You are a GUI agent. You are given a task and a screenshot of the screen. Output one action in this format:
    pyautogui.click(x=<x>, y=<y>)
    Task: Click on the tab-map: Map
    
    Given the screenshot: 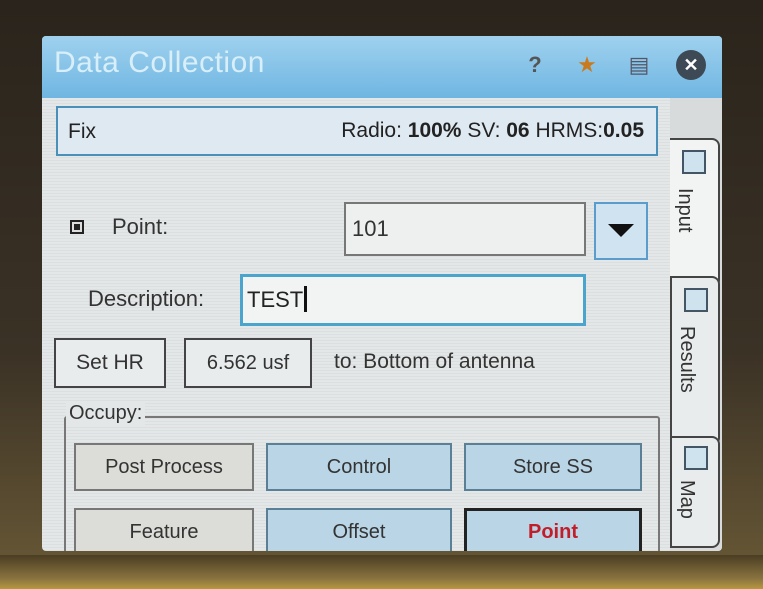 What is the action you would take?
    pyautogui.click(x=695, y=492)
    